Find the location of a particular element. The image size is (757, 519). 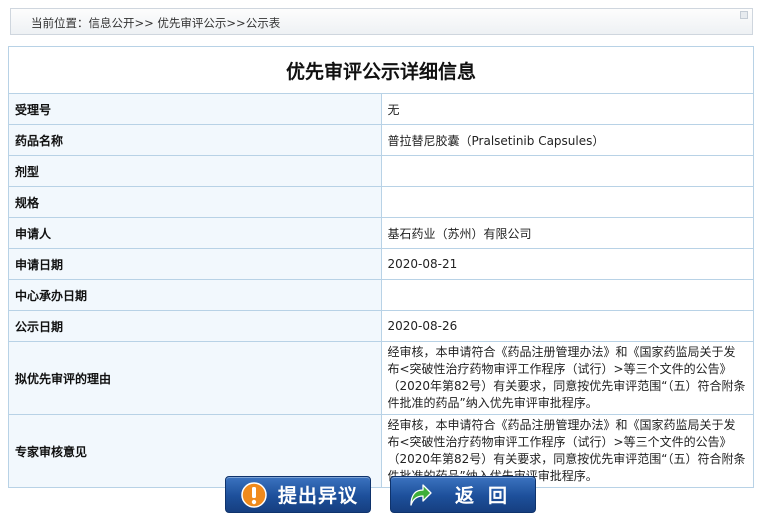

field-value-dosage-form is located at coordinates (567, 171).